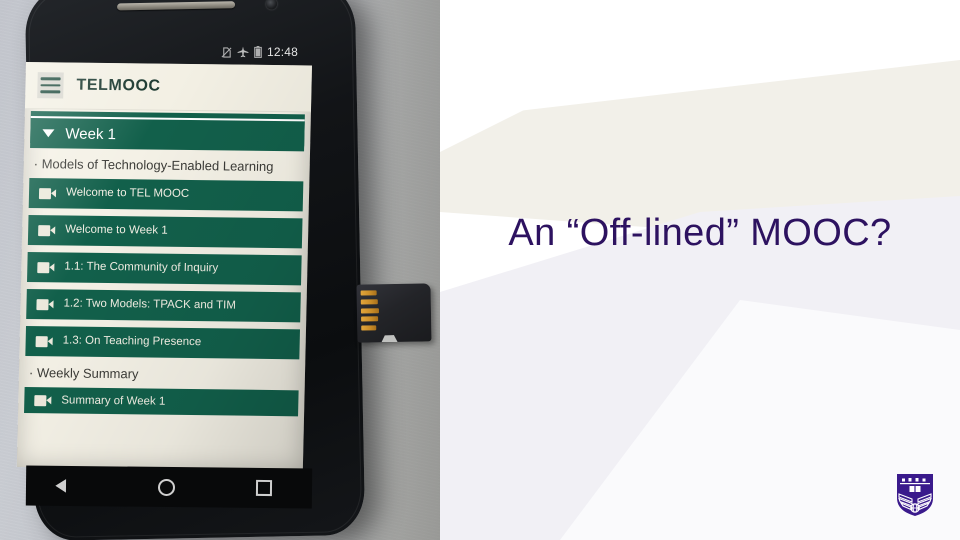 The width and height of the screenshot is (960, 540). I want to click on android-nav-bar, so click(169, 487).